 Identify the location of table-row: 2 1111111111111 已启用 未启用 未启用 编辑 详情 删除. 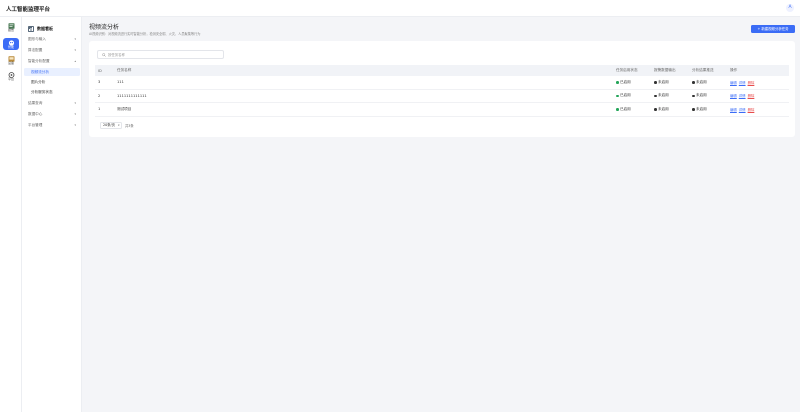
(442, 96).